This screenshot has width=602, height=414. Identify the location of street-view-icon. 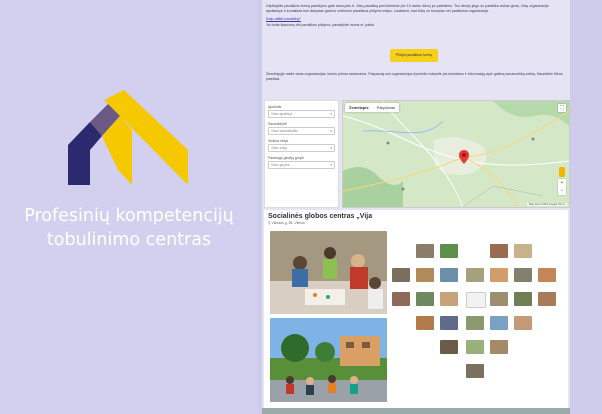
(562, 172).